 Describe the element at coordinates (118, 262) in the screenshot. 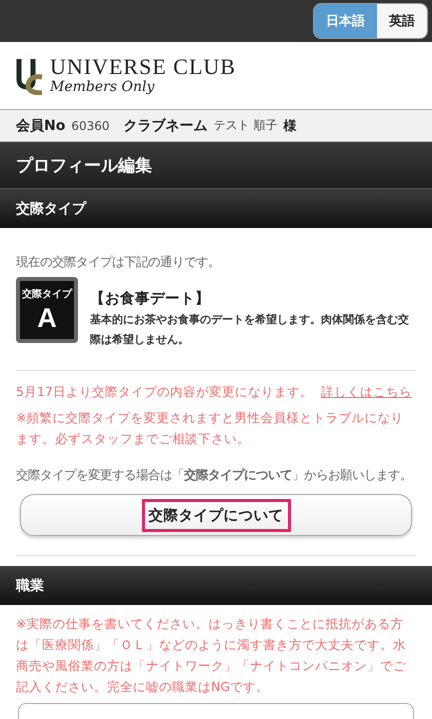

I see `intro-text: 現在の交際タイプは下記の通りです。` at that location.